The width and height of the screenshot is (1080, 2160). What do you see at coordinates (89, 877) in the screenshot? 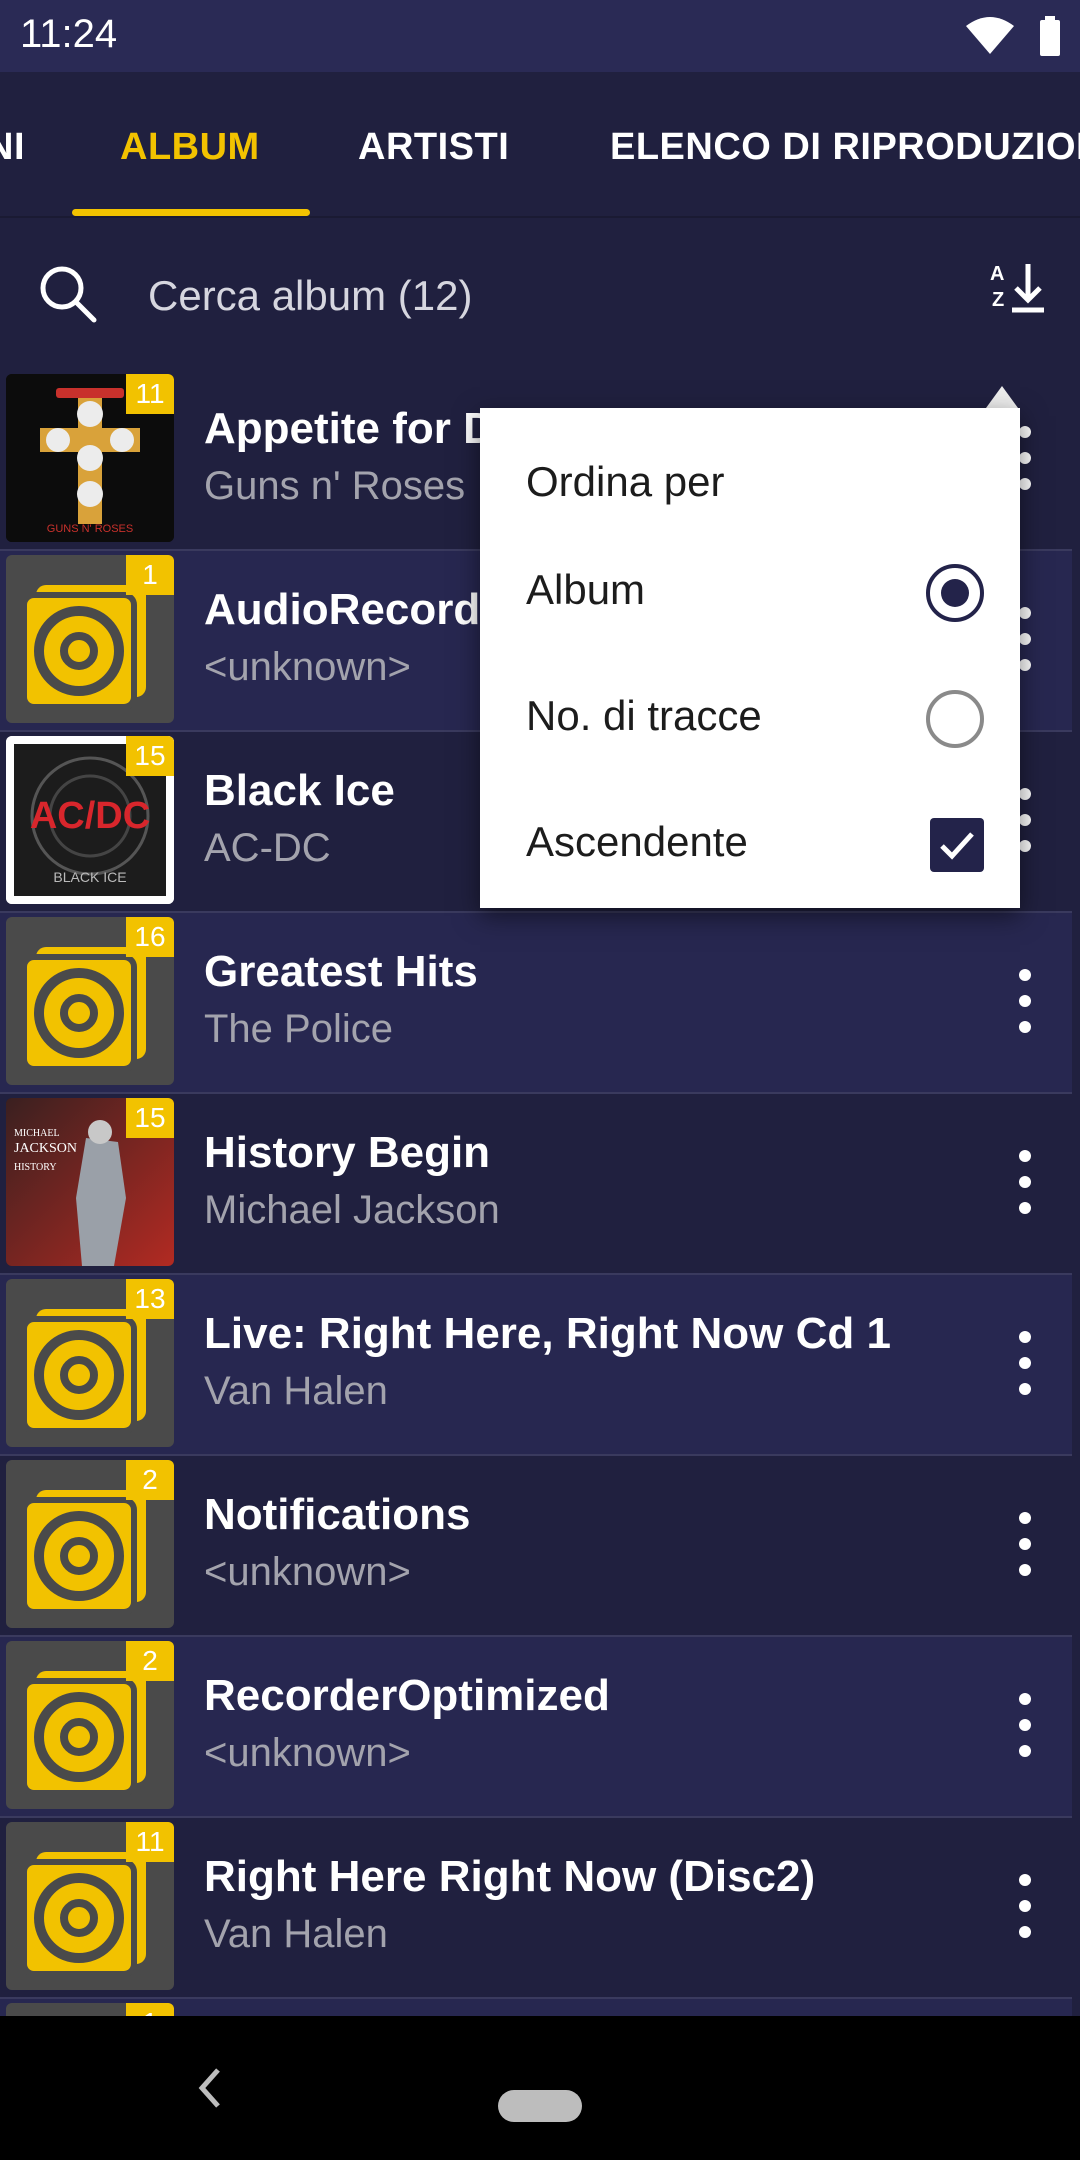
I see `svg-text: BLACK ICE` at bounding box center [89, 877].